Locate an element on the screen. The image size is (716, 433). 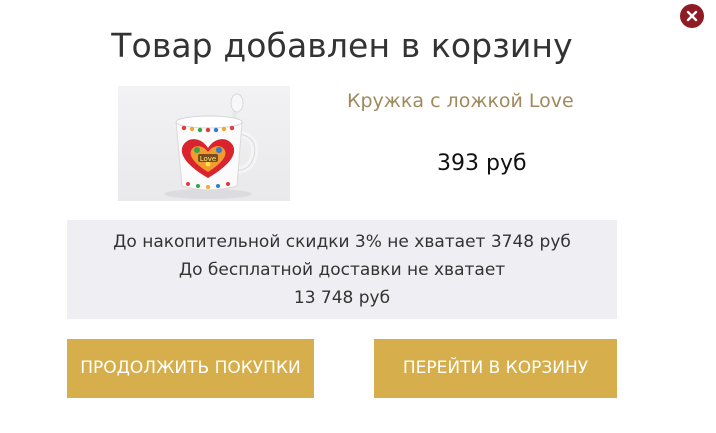
mug-text: Love is located at coordinates (208, 159).